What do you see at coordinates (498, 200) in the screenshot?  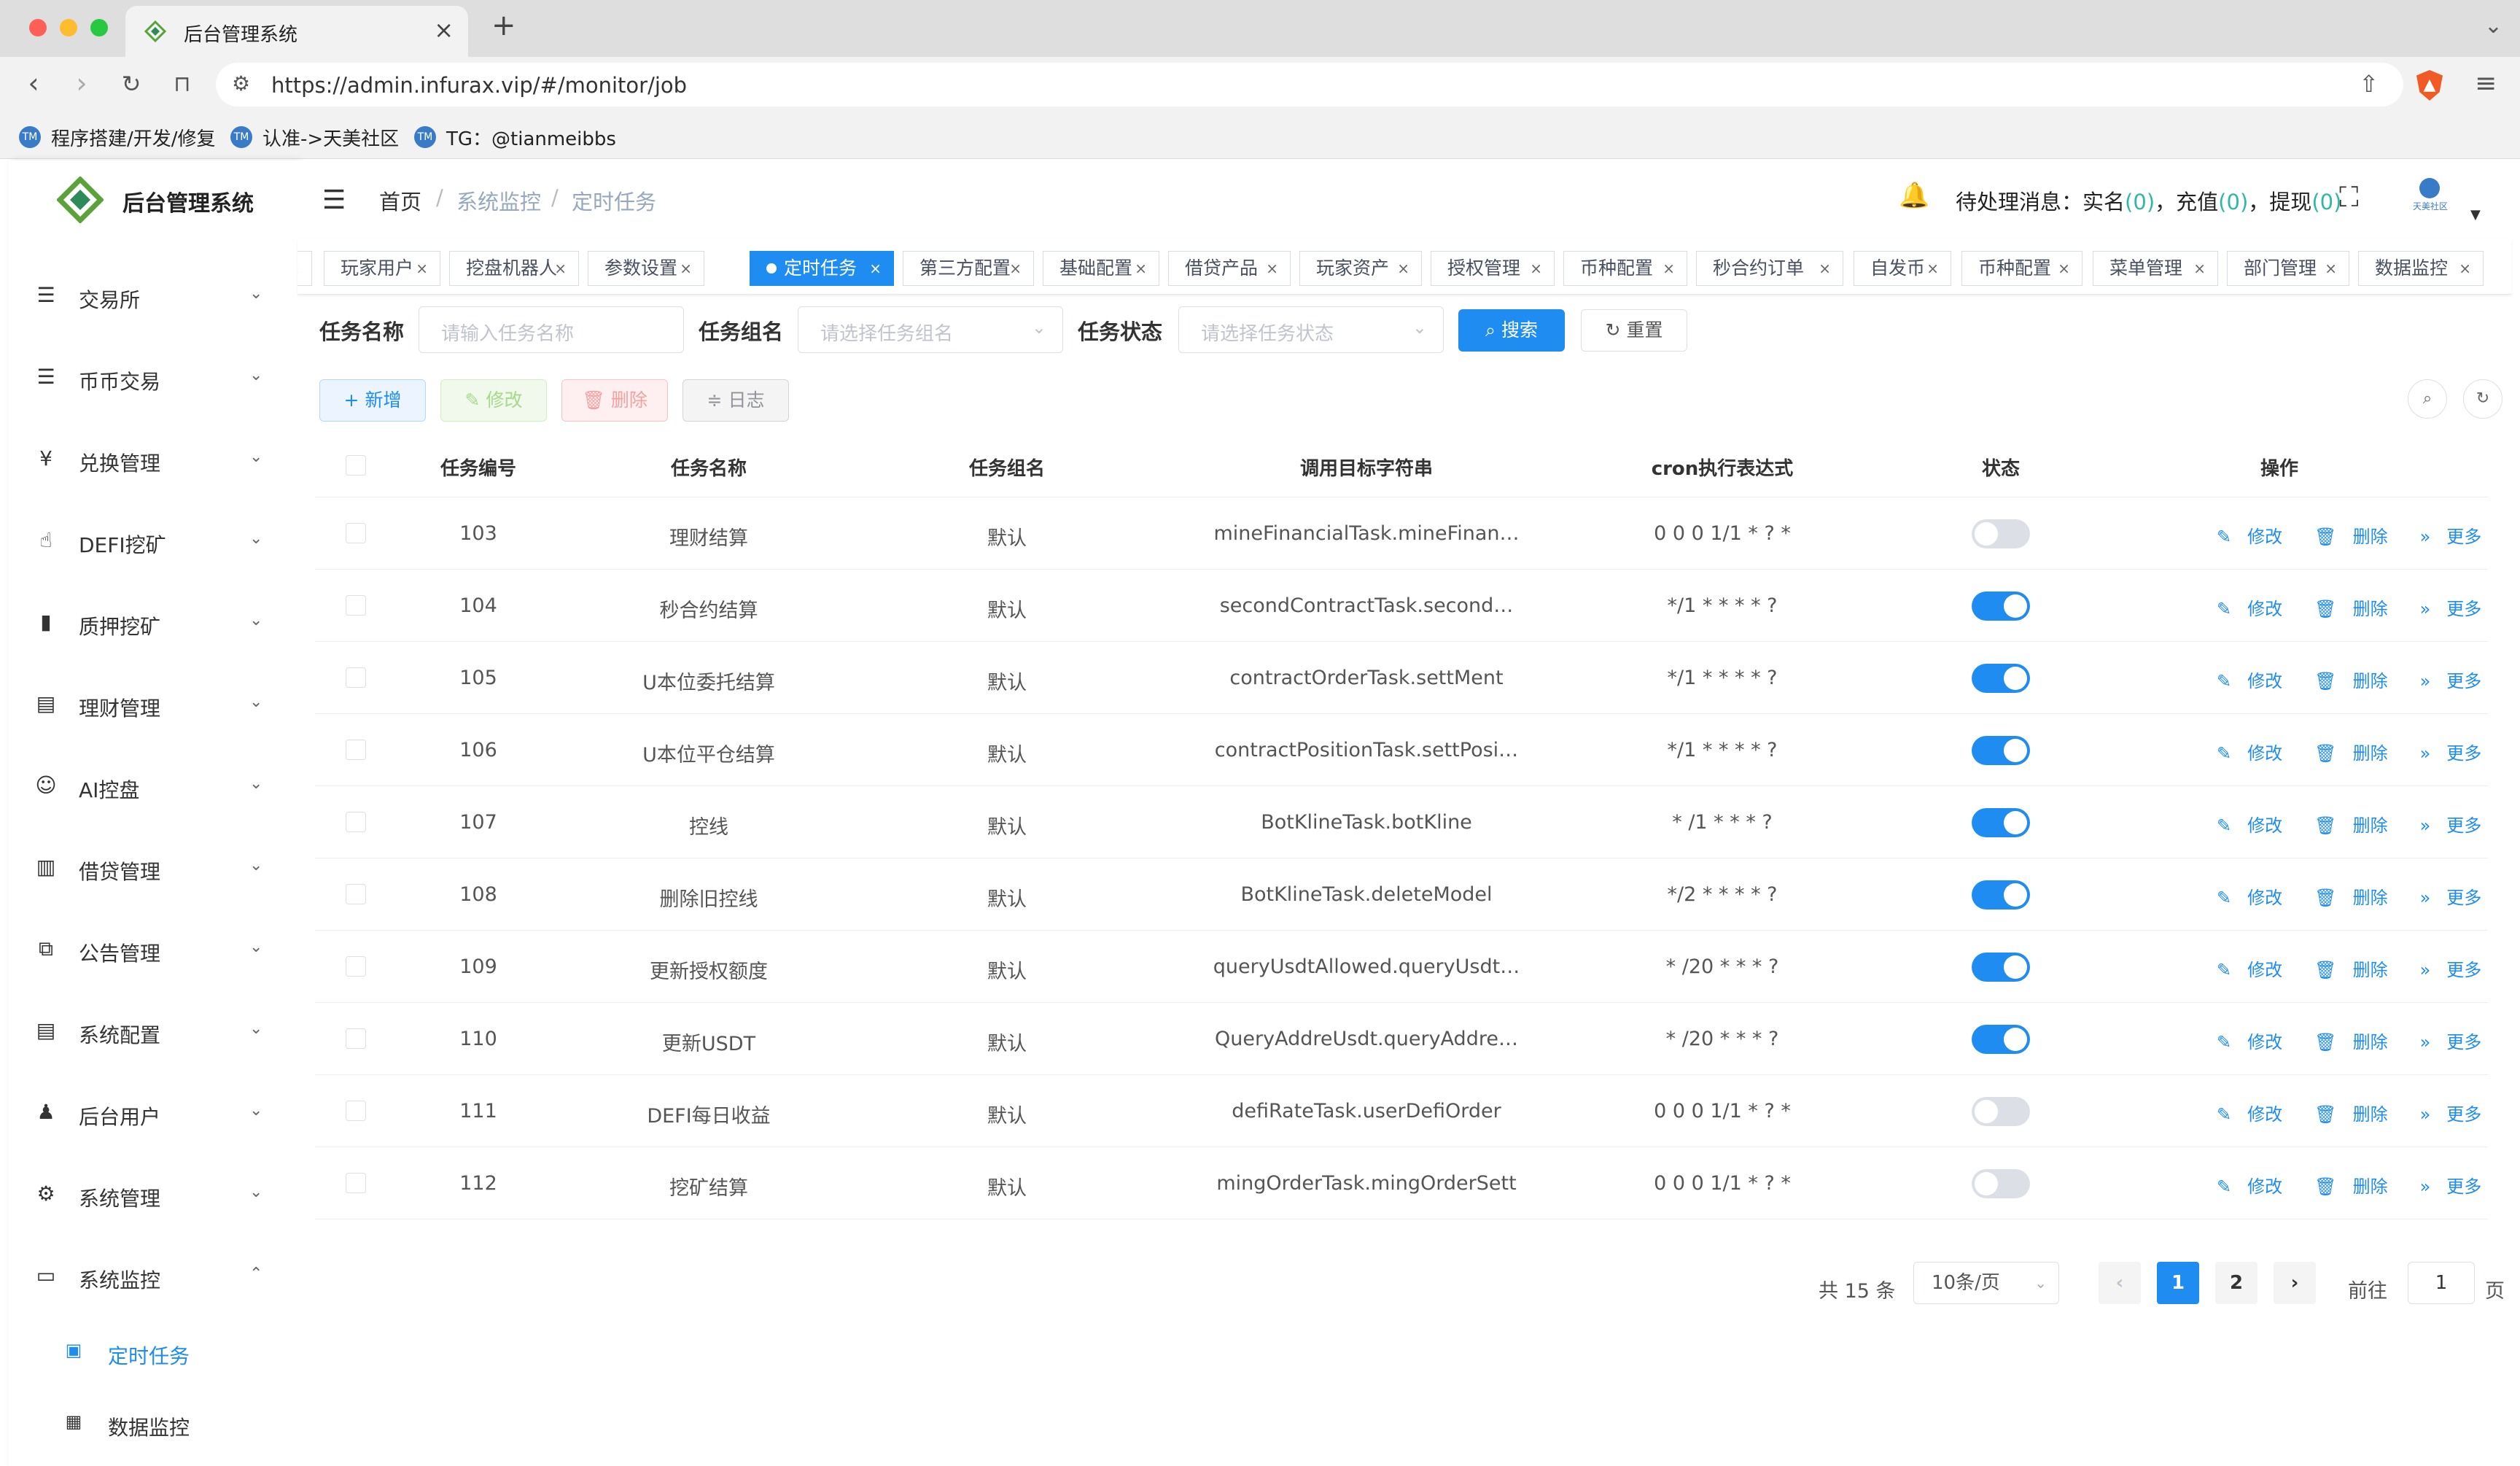 I see `breadcrumb-system-monitor: 系统监控` at bounding box center [498, 200].